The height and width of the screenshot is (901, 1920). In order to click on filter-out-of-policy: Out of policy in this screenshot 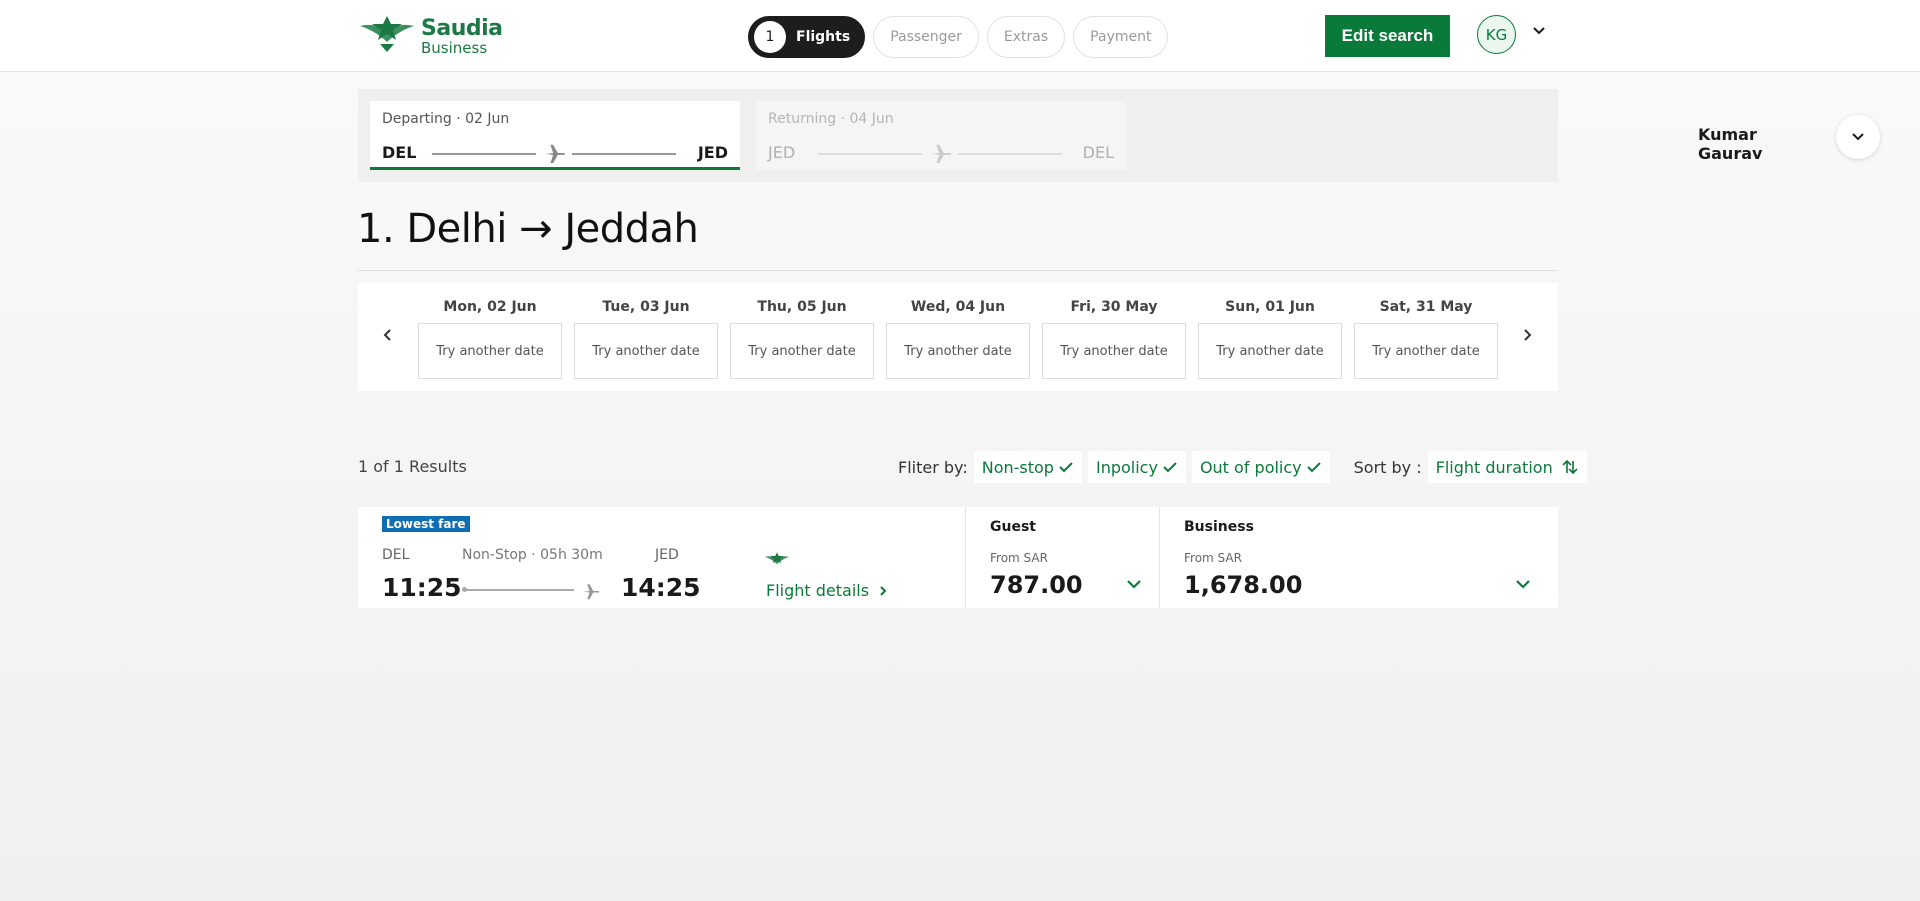, I will do `click(1260, 467)`.